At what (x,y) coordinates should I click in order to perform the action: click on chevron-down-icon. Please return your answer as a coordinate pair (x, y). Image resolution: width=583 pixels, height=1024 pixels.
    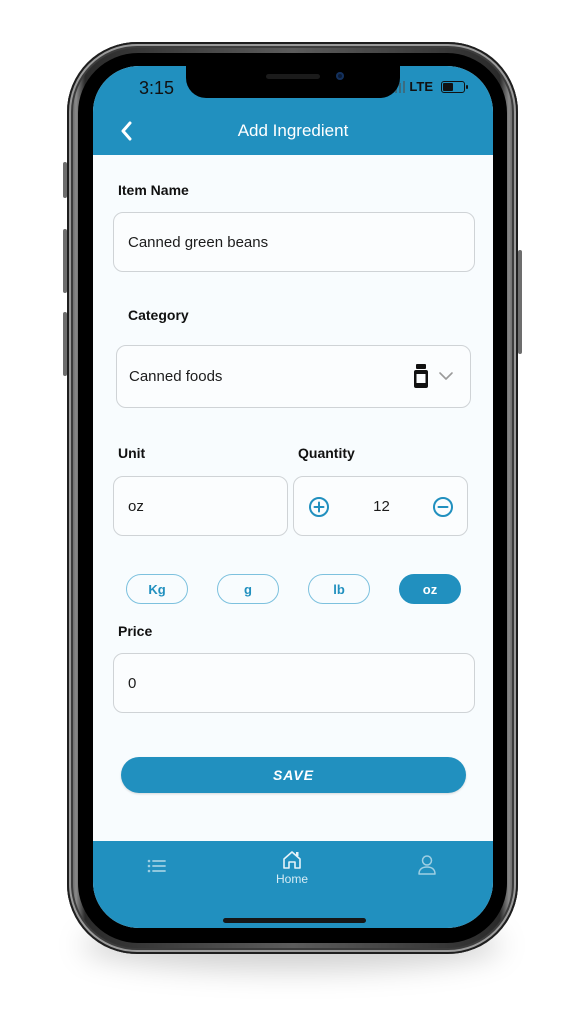
    Looking at the image, I should click on (446, 376).